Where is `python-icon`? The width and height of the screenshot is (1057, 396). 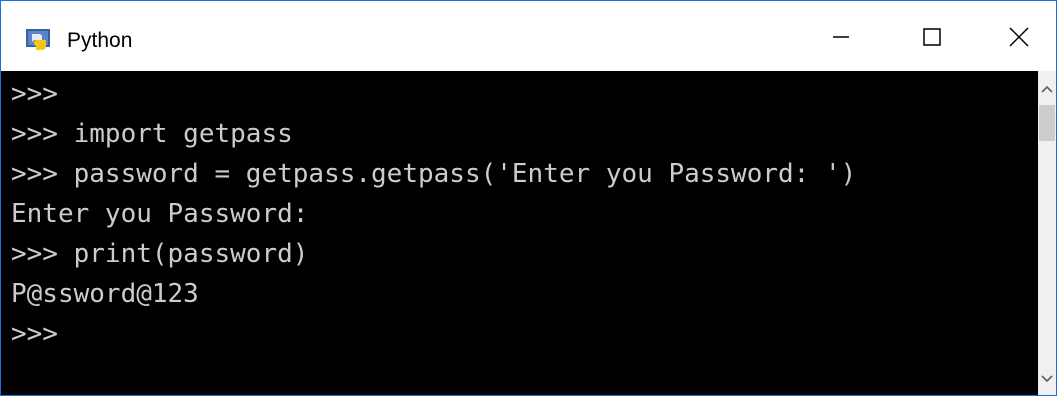 python-icon is located at coordinates (39, 40).